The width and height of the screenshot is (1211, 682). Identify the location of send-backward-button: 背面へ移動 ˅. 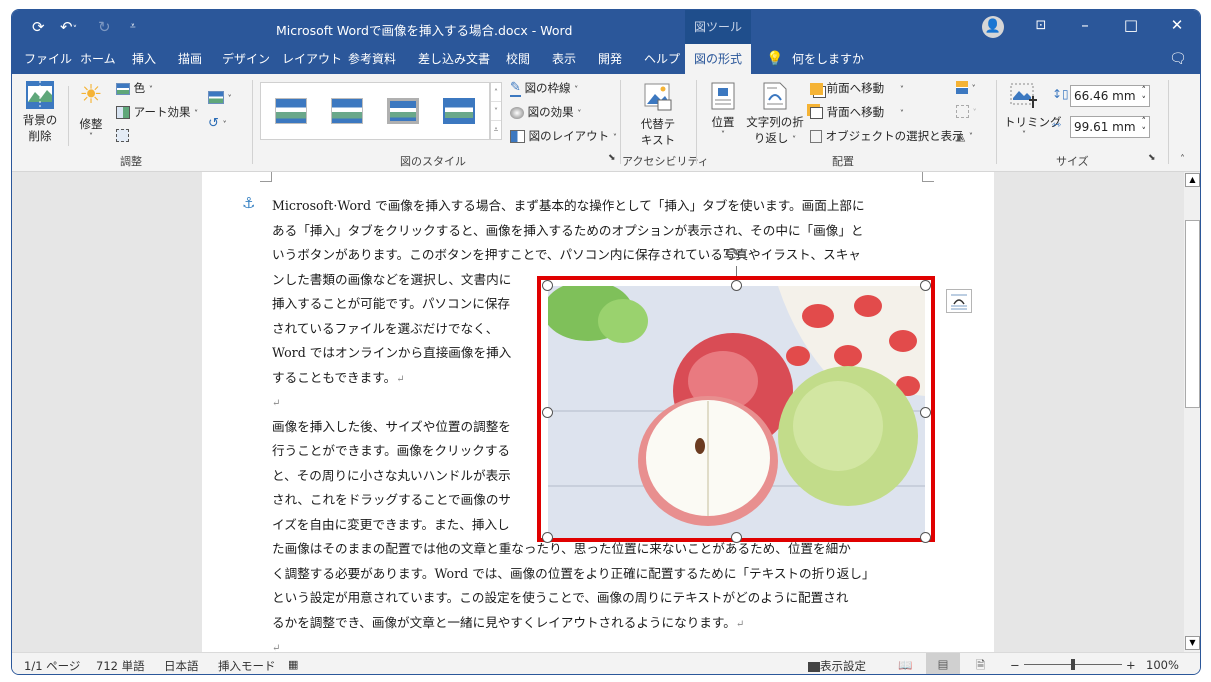
(857, 112).